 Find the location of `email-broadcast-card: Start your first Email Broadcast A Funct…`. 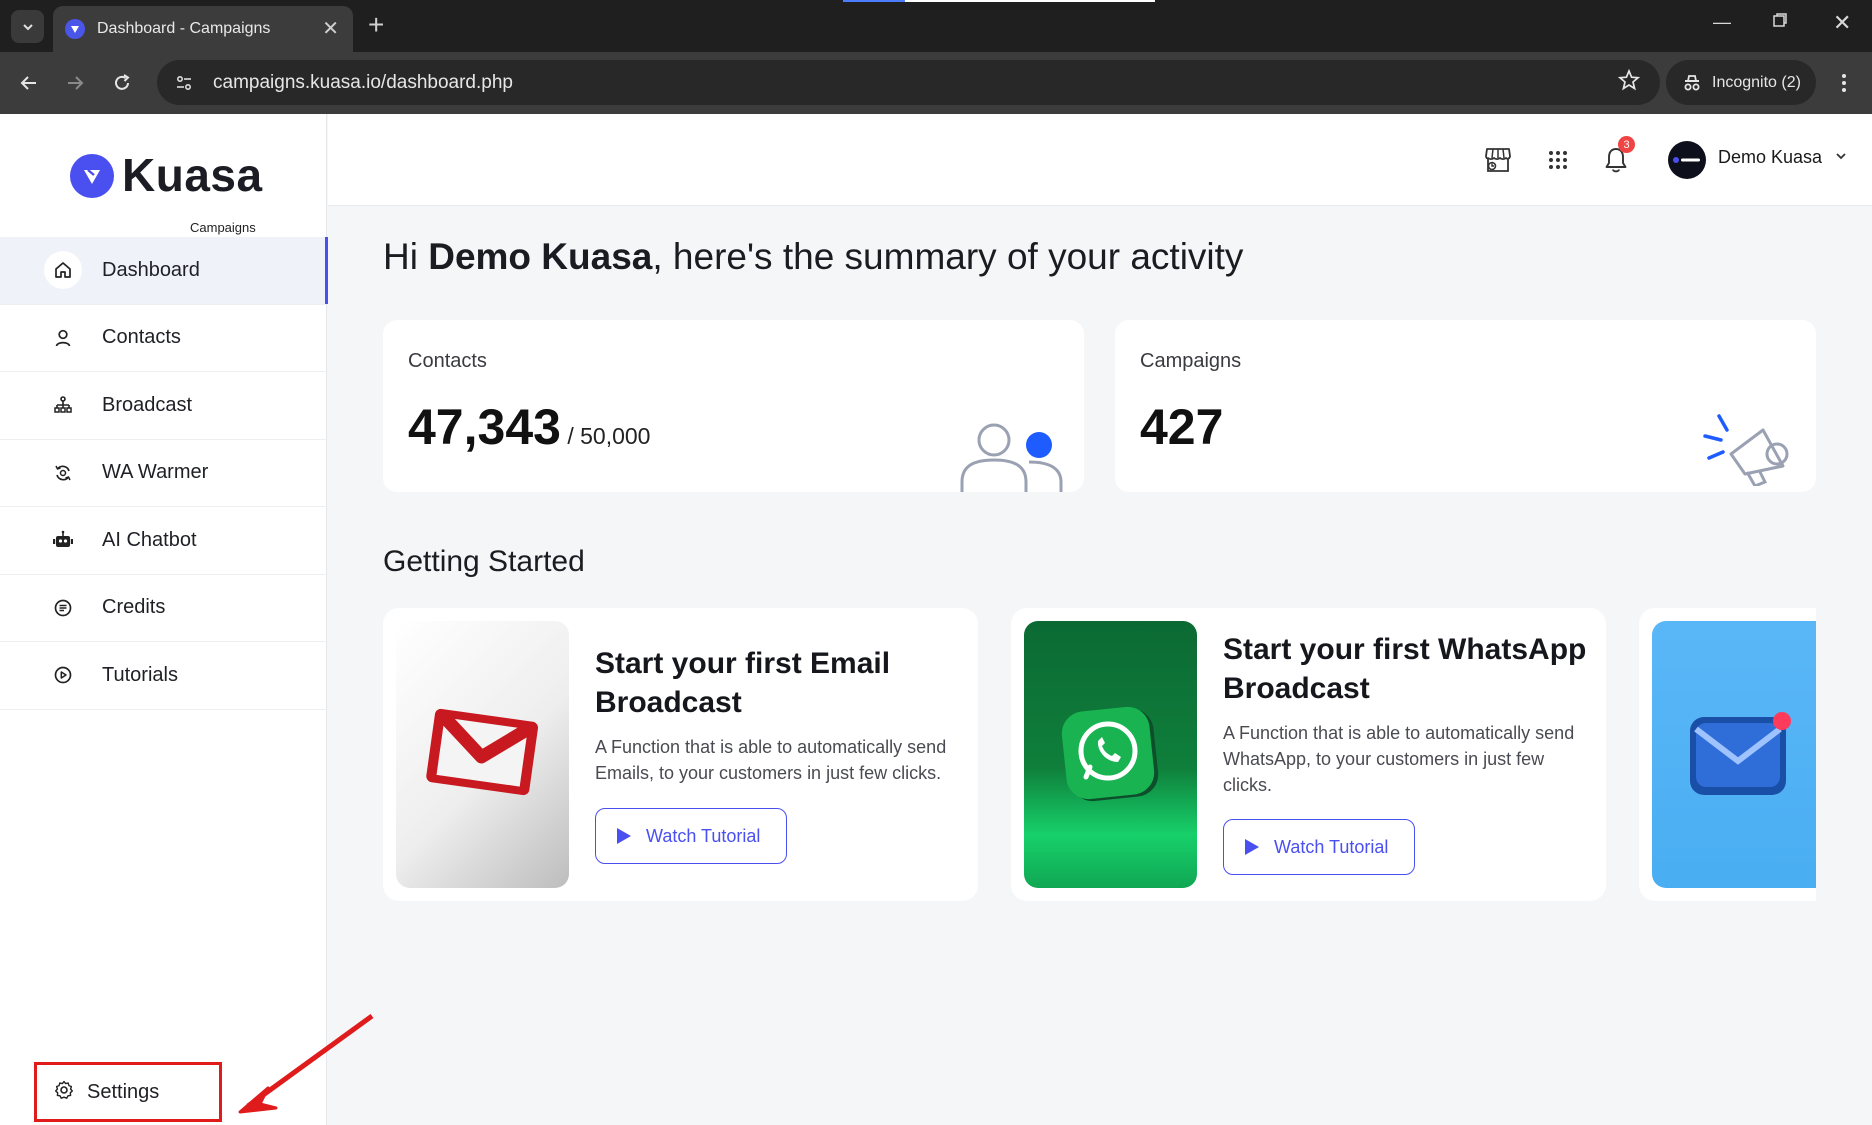

email-broadcast-card: Start your first Email Broadcast A Funct… is located at coordinates (680, 754).